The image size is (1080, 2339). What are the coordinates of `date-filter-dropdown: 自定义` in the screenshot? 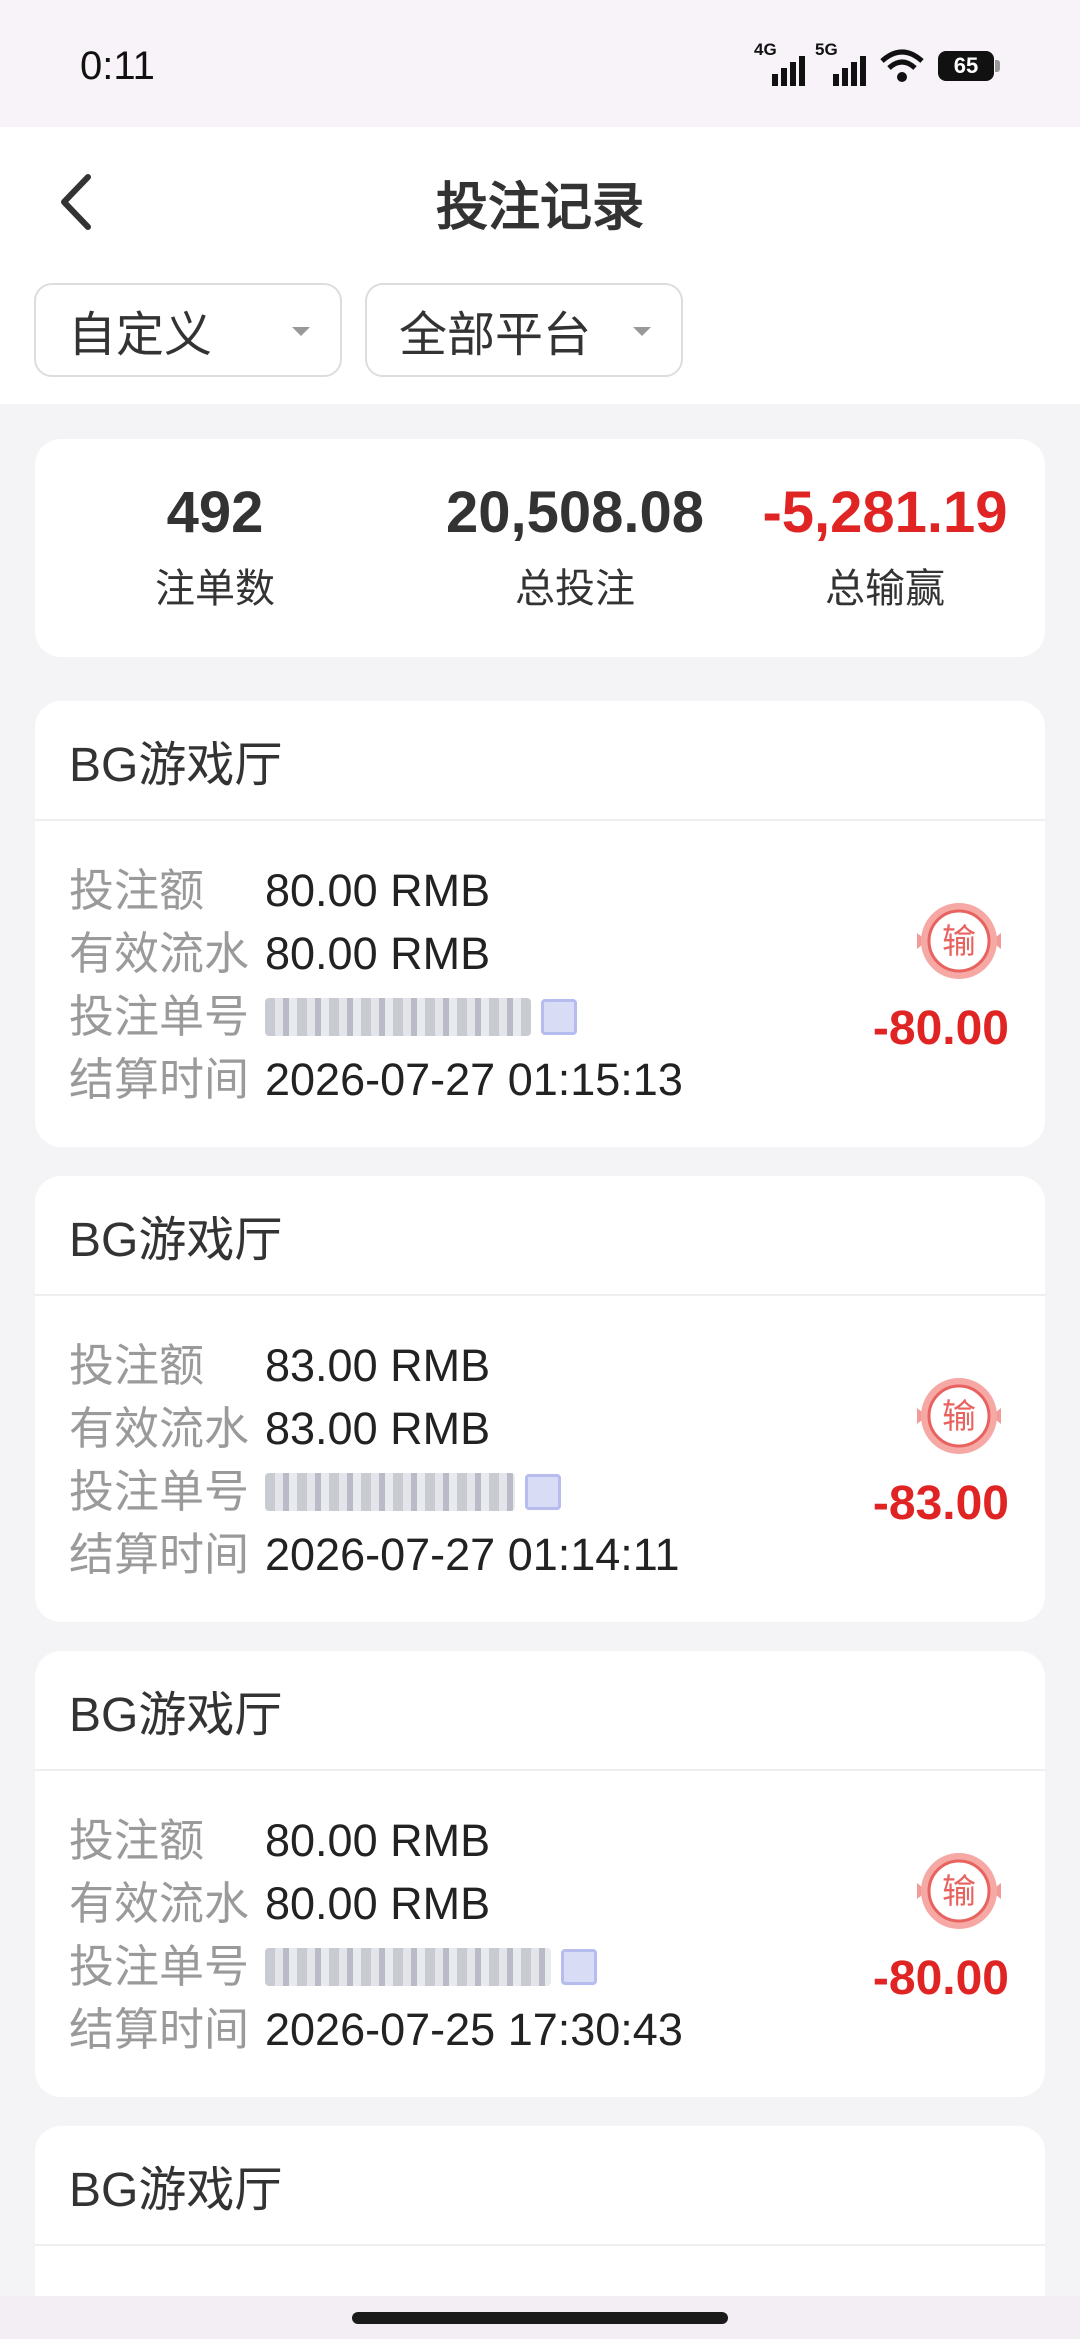 It's located at (188, 330).